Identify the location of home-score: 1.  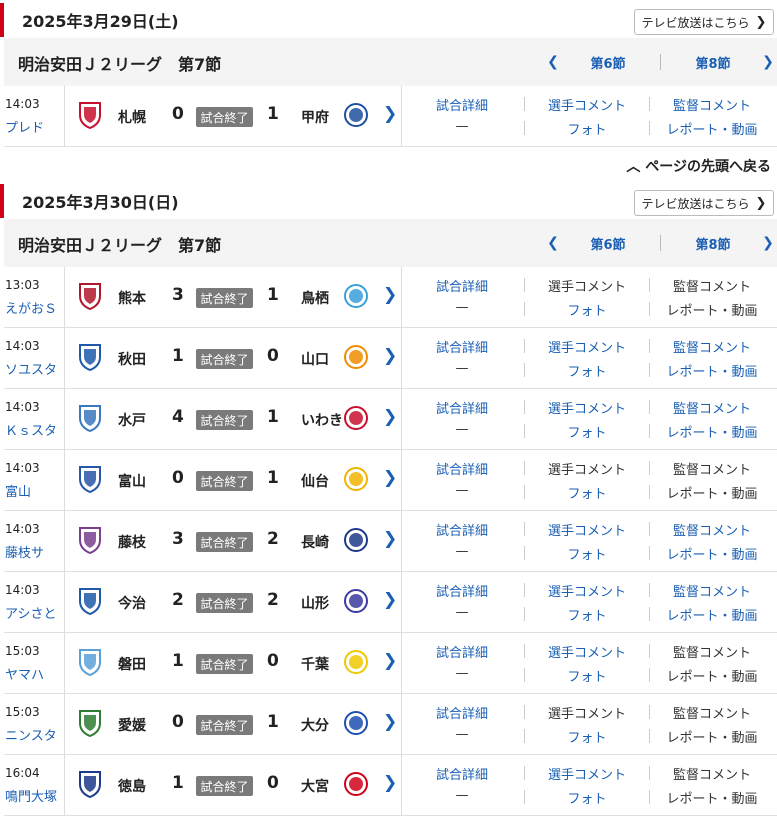
(178, 356).